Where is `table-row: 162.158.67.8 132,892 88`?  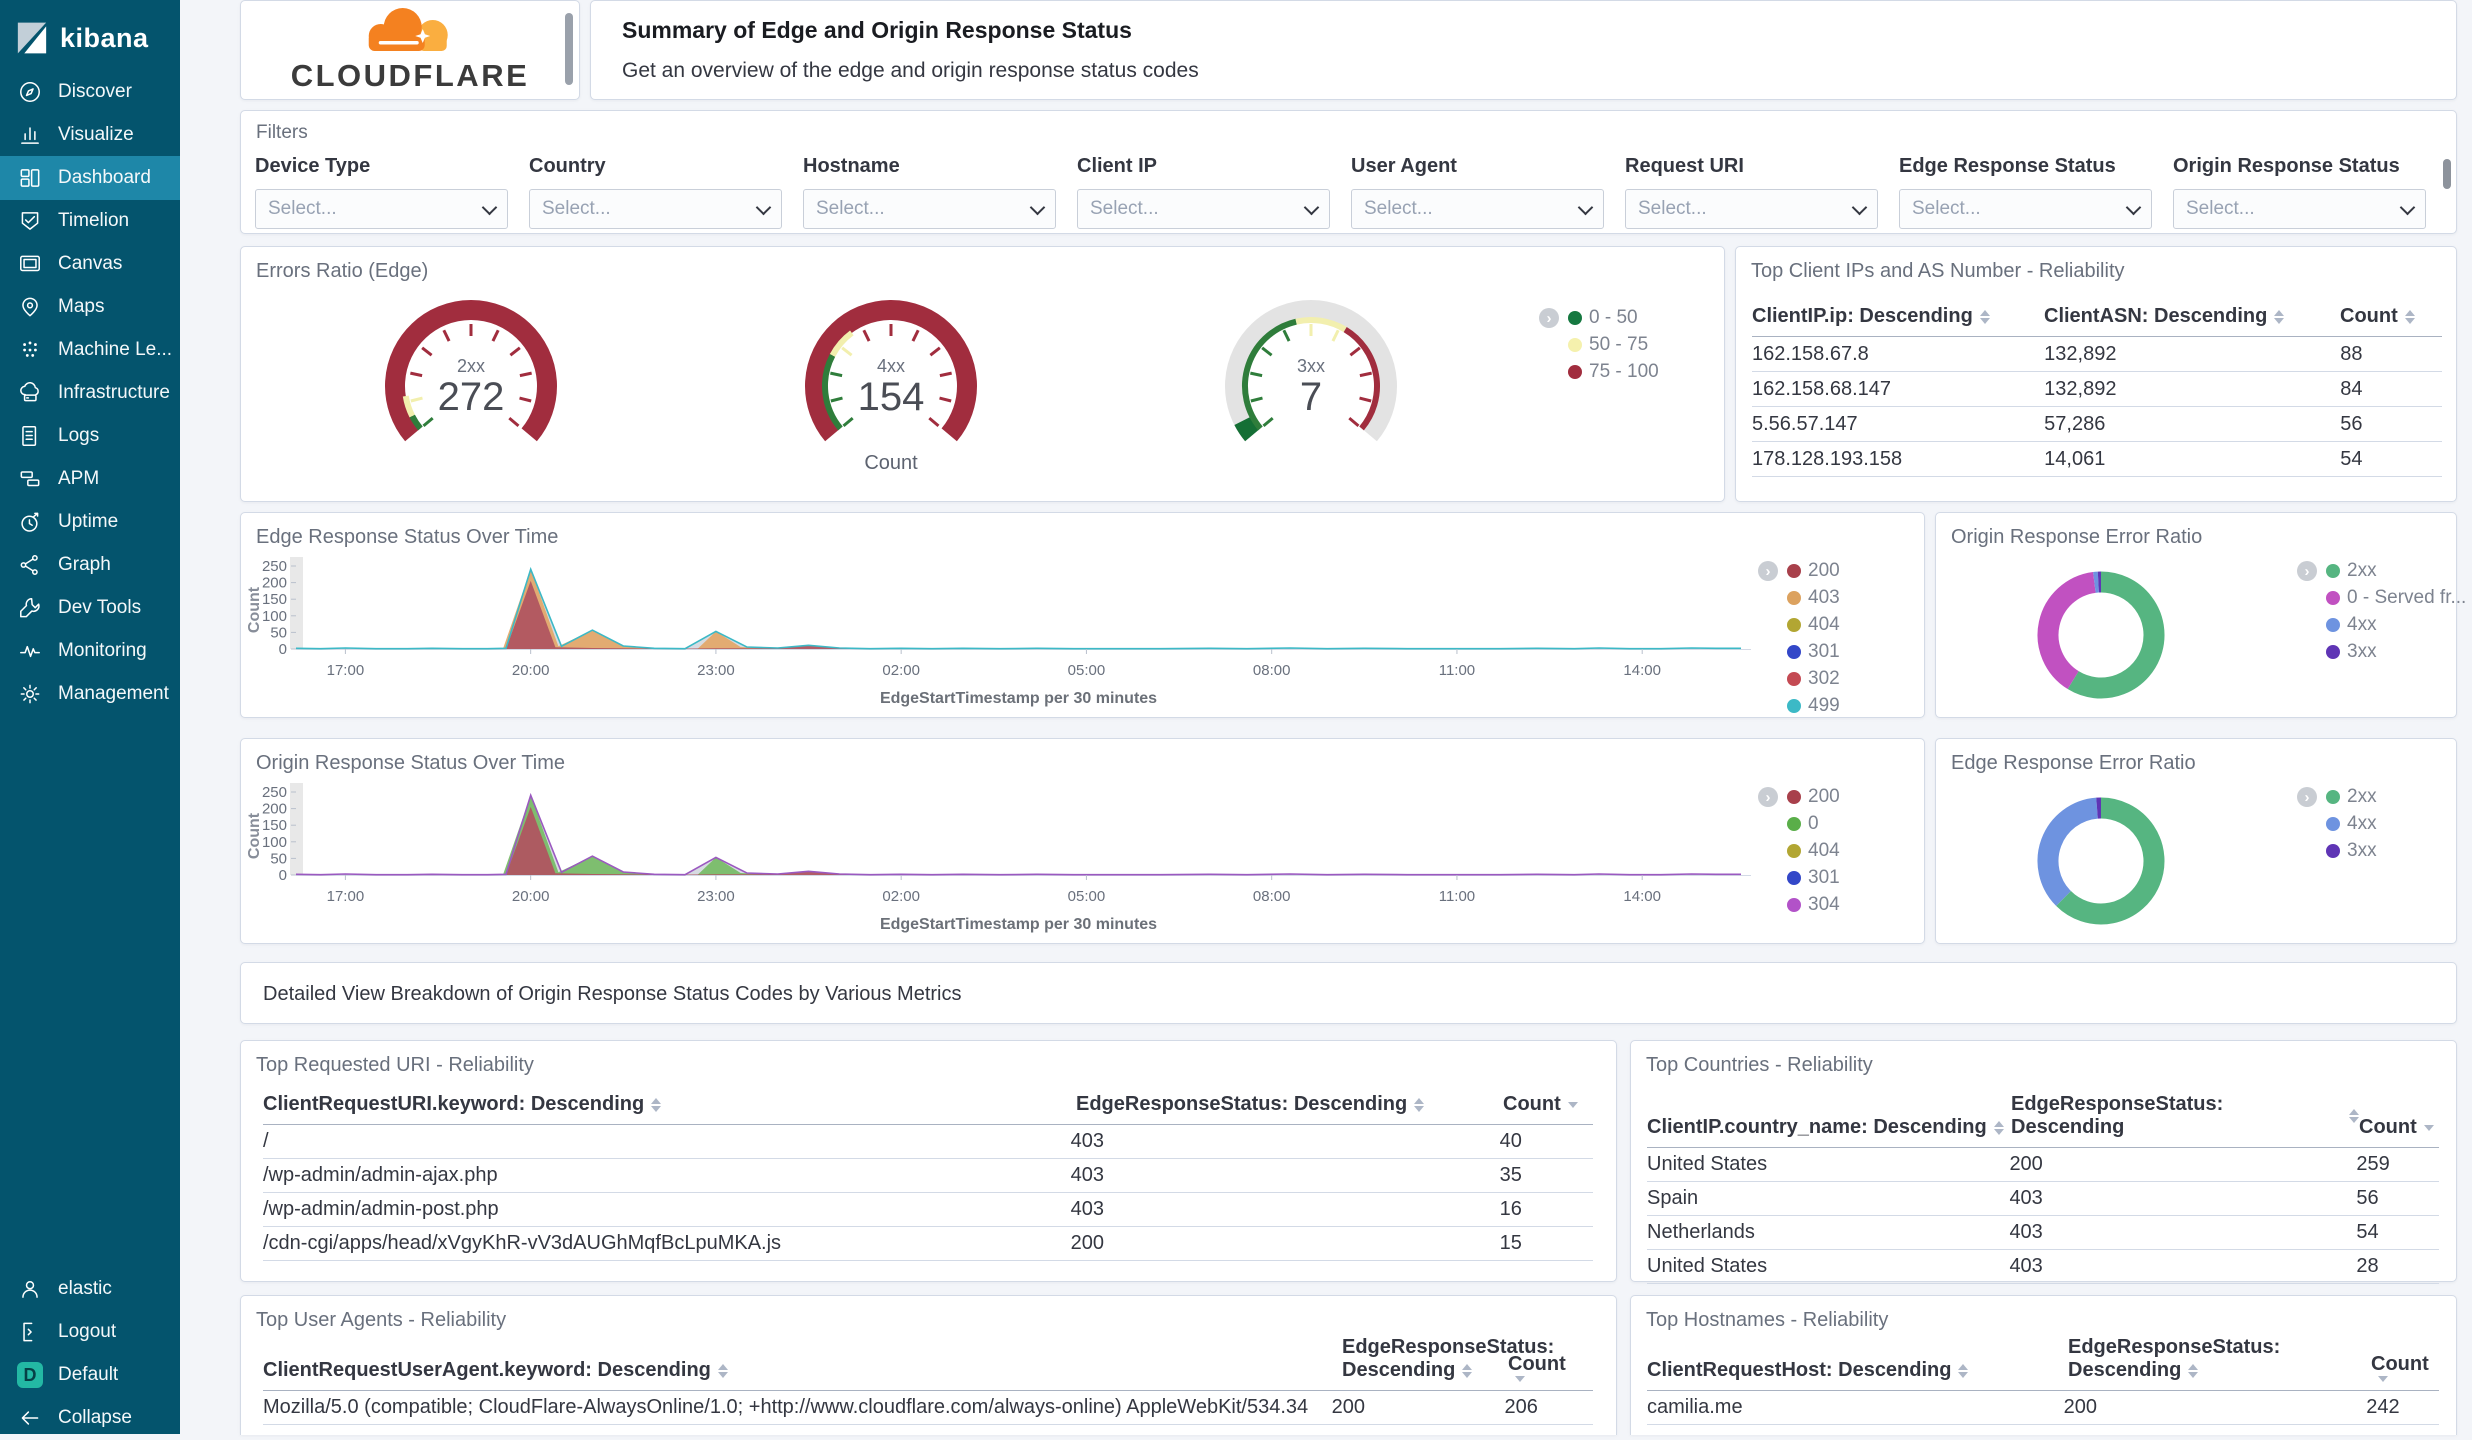 table-row: 162.158.67.8 132,892 88 is located at coordinates (2097, 354).